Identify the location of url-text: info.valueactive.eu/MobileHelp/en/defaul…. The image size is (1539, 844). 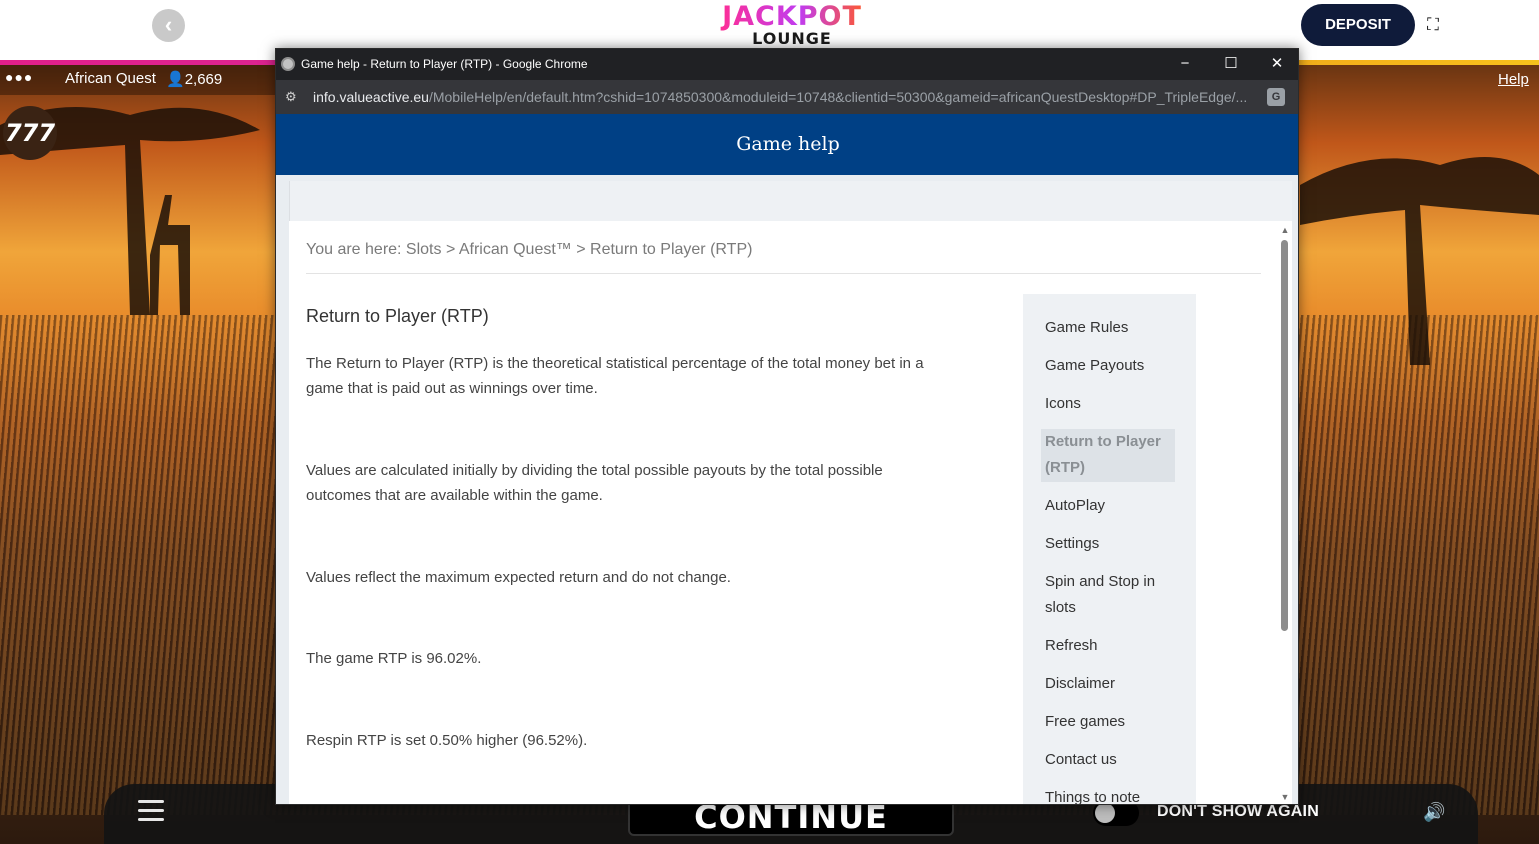
(785, 97).